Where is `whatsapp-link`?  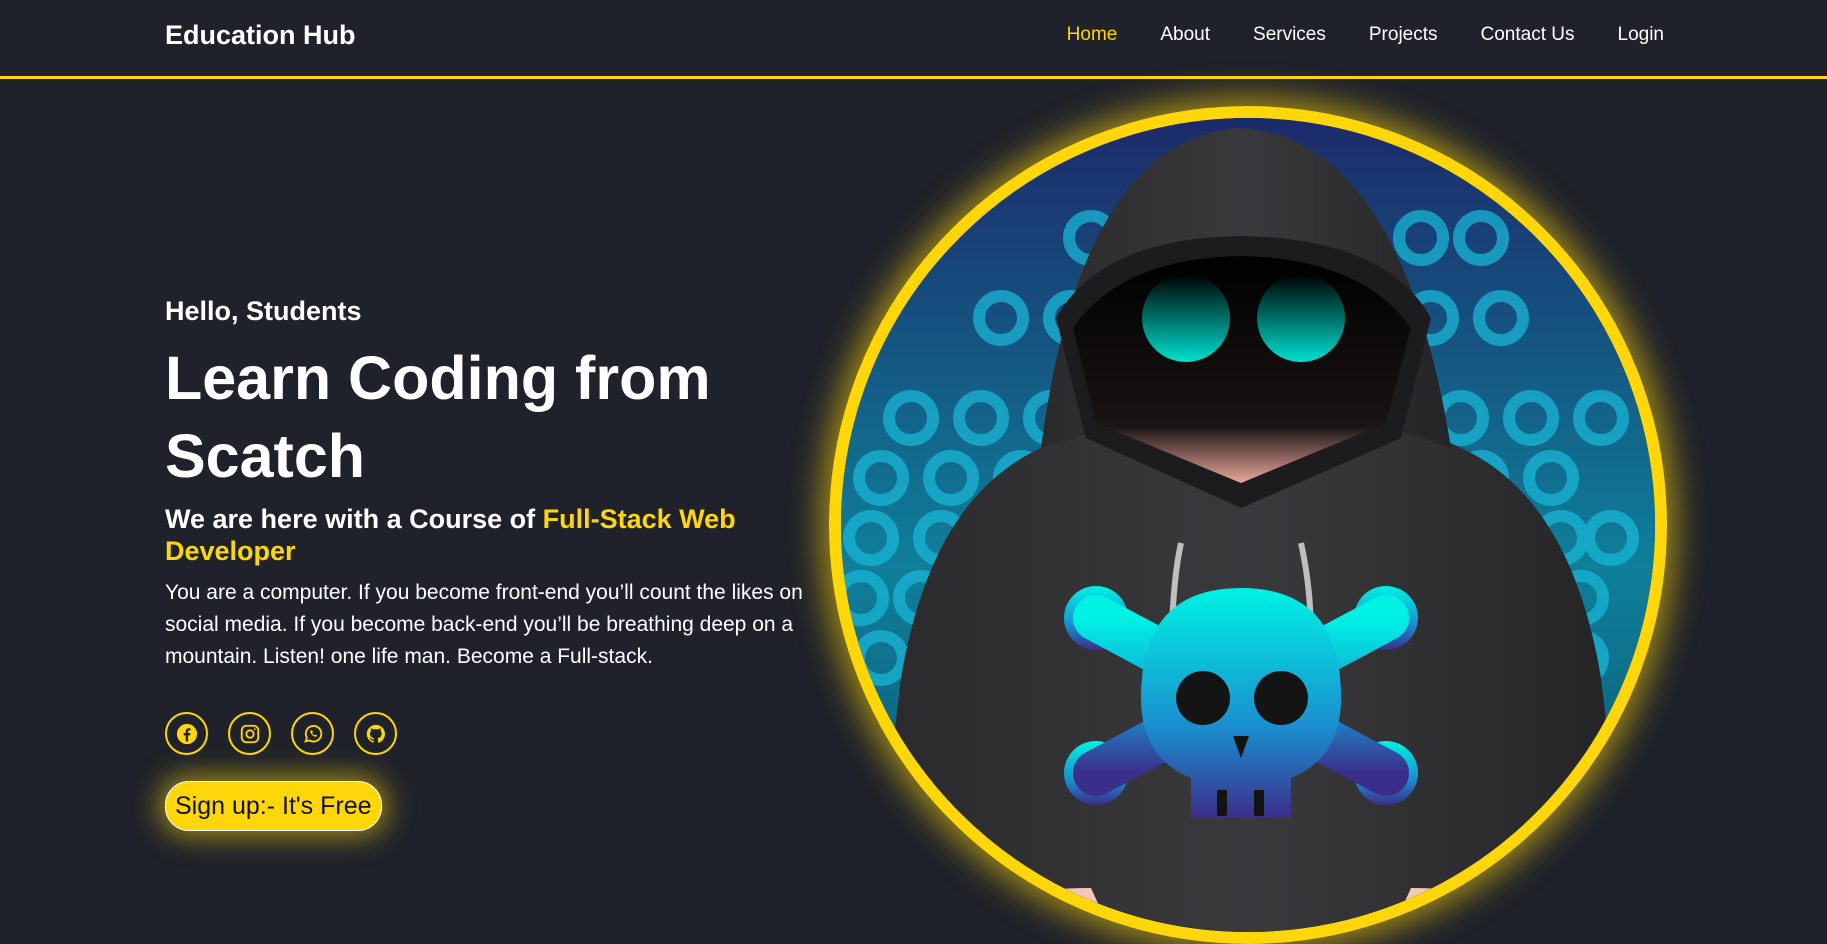
whatsapp-link is located at coordinates (312, 733).